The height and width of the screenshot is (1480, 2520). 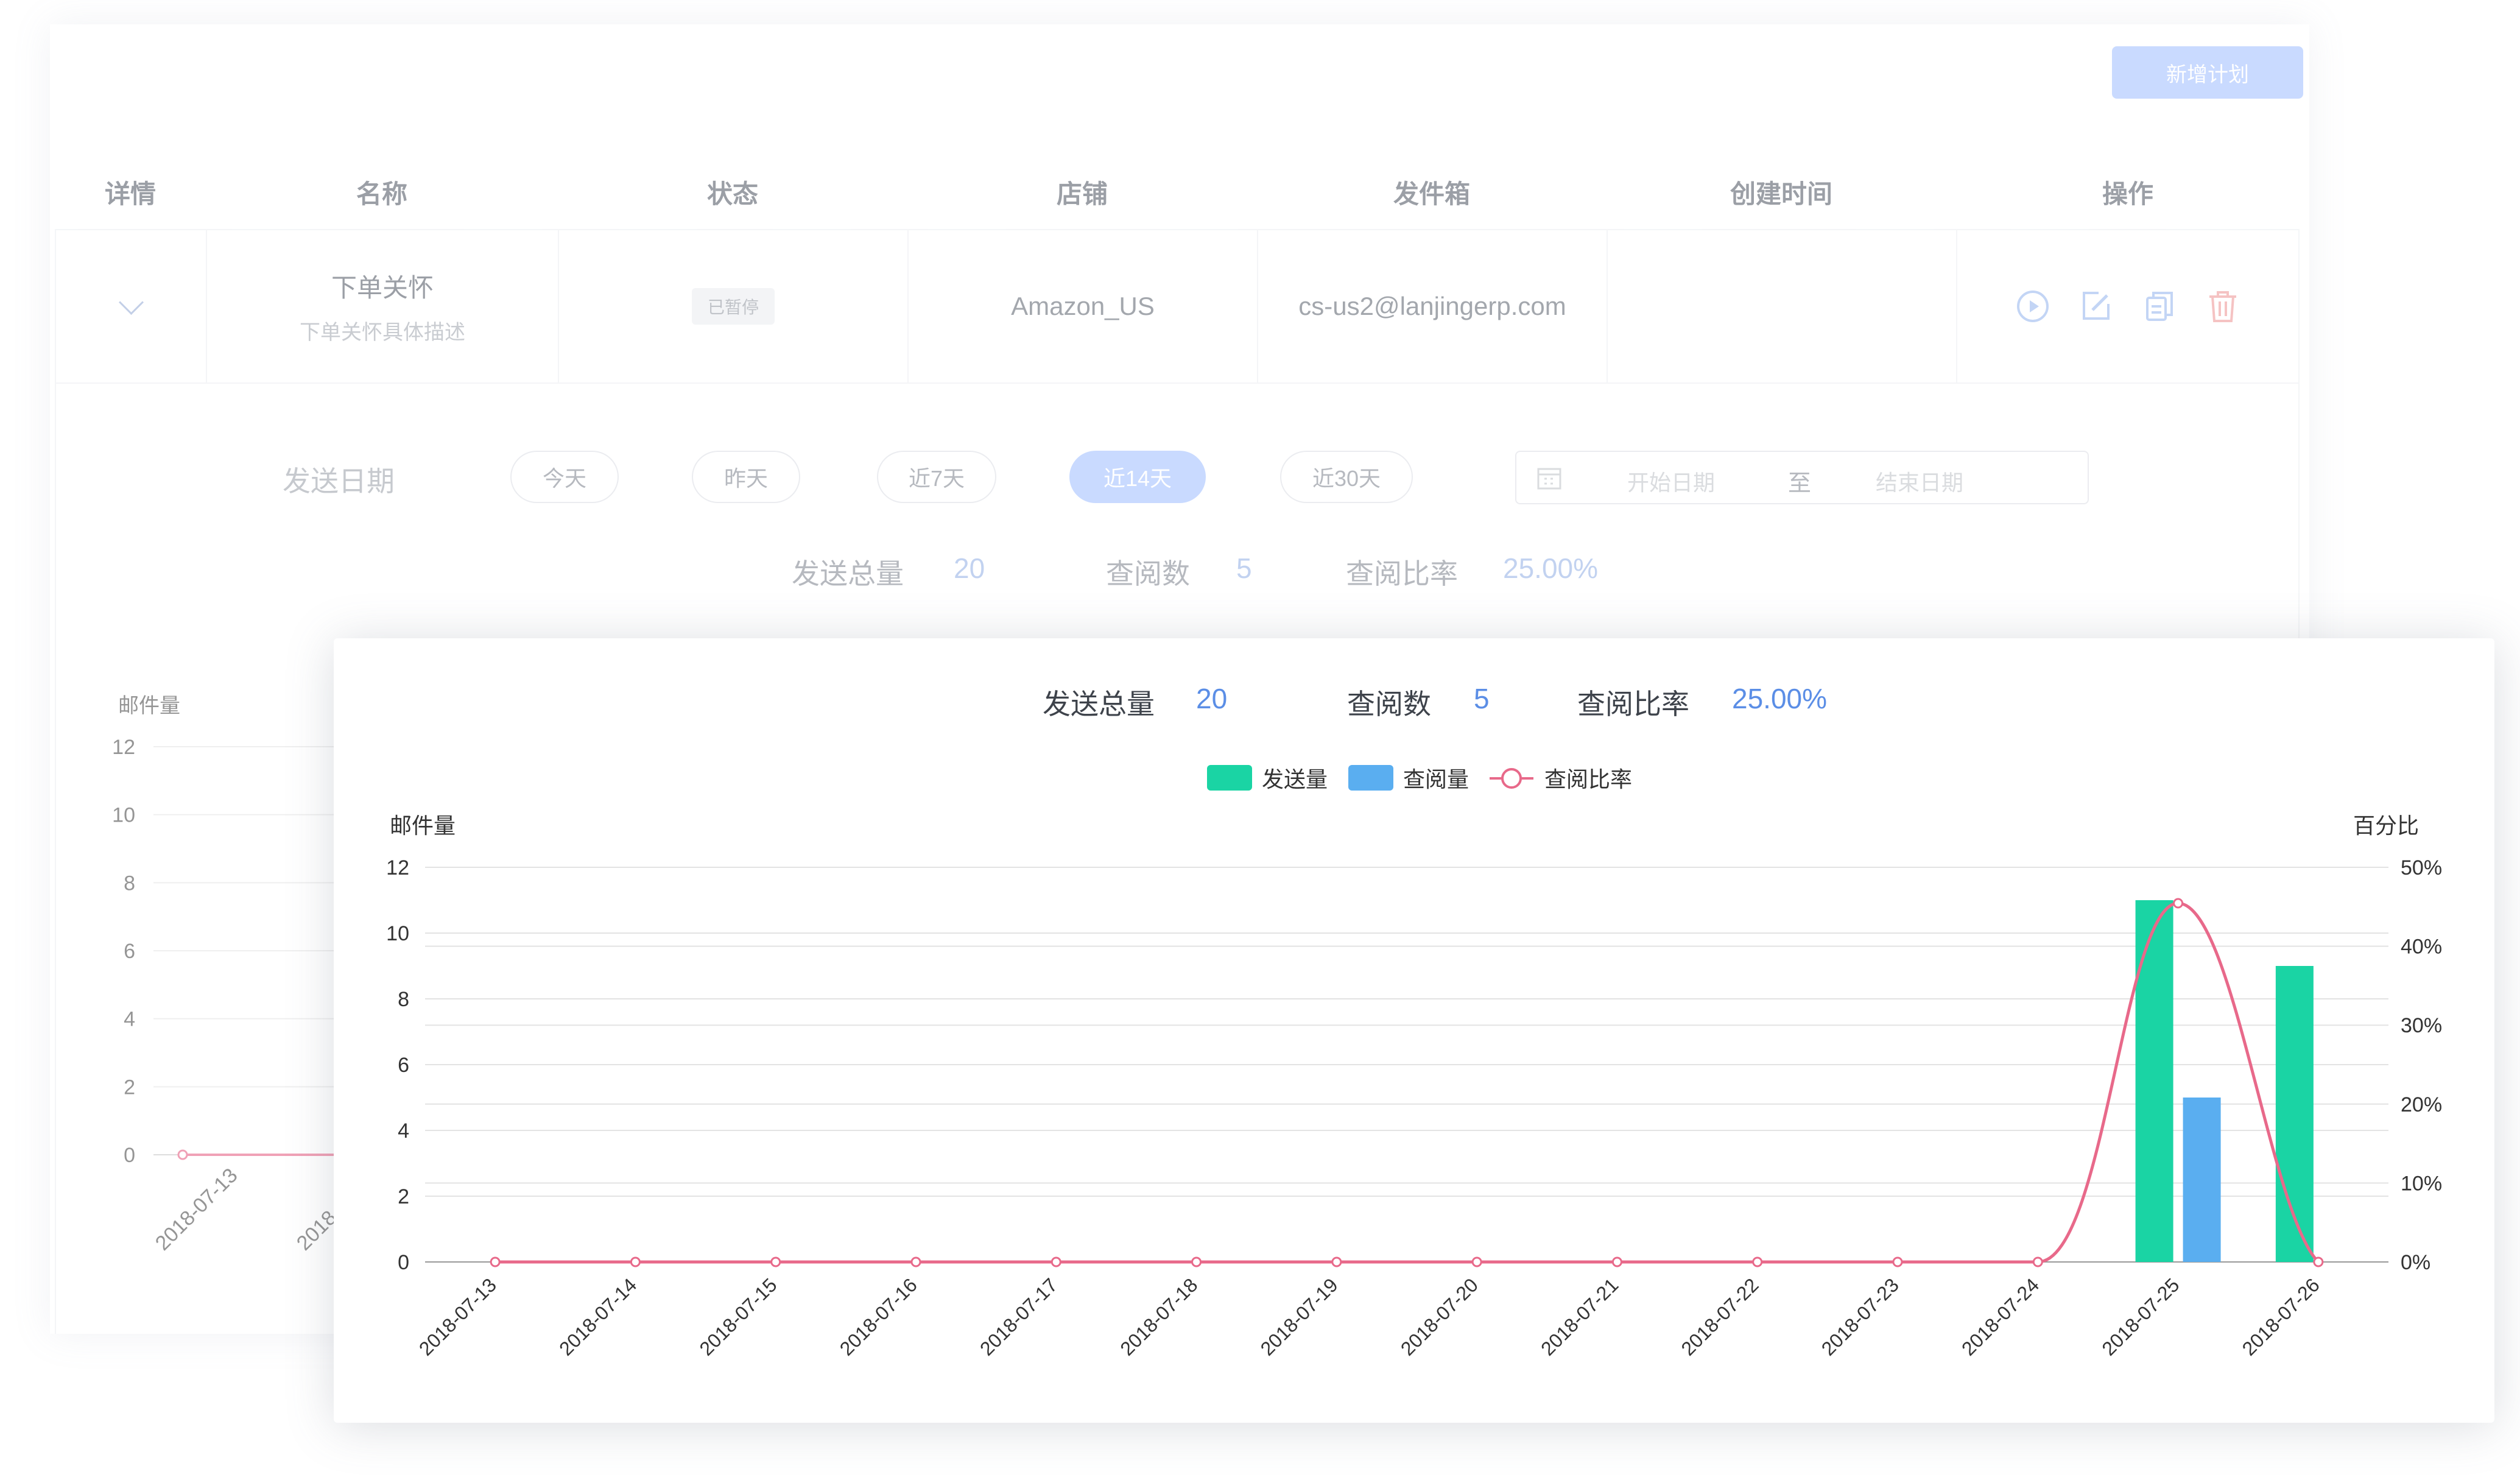 What do you see at coordinates (598, 1316) in the screenshot?
I see `x-tick-label: 2018-07-14` at bounding box center [598, 1316].